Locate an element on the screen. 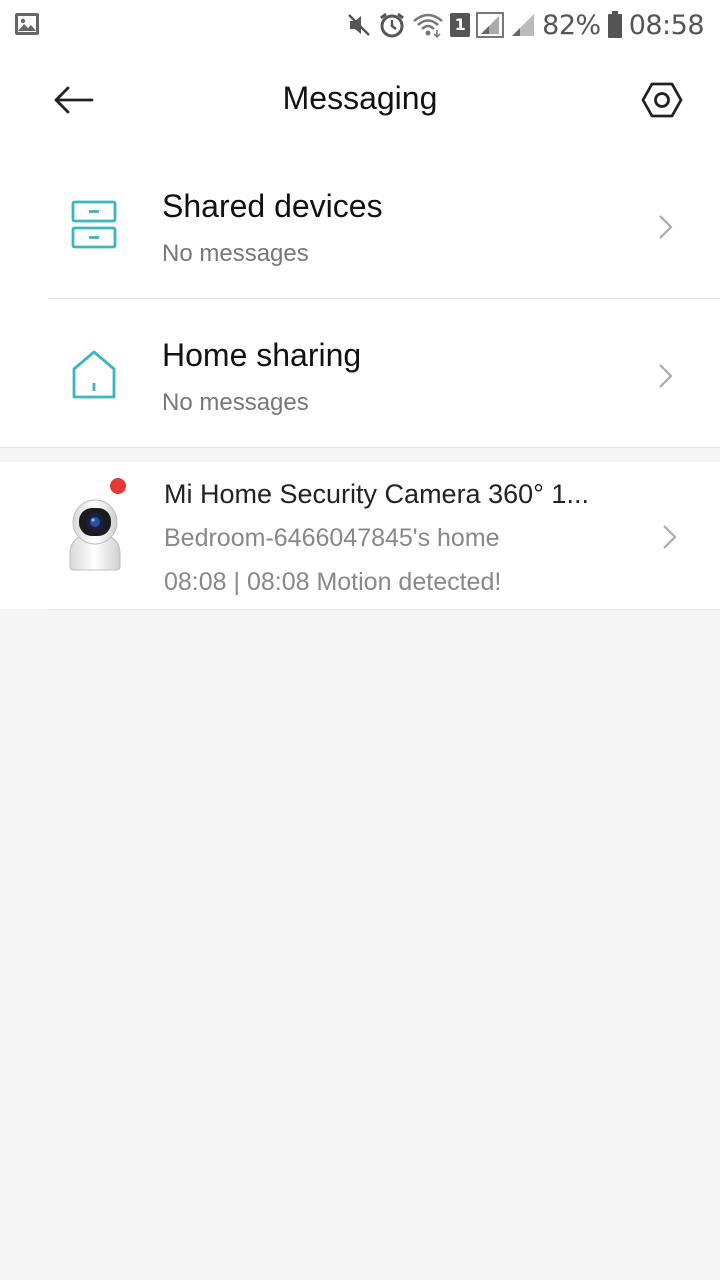 The width and height of the screenshot is (720, 1280). divider is located at coordinates (384, 609).